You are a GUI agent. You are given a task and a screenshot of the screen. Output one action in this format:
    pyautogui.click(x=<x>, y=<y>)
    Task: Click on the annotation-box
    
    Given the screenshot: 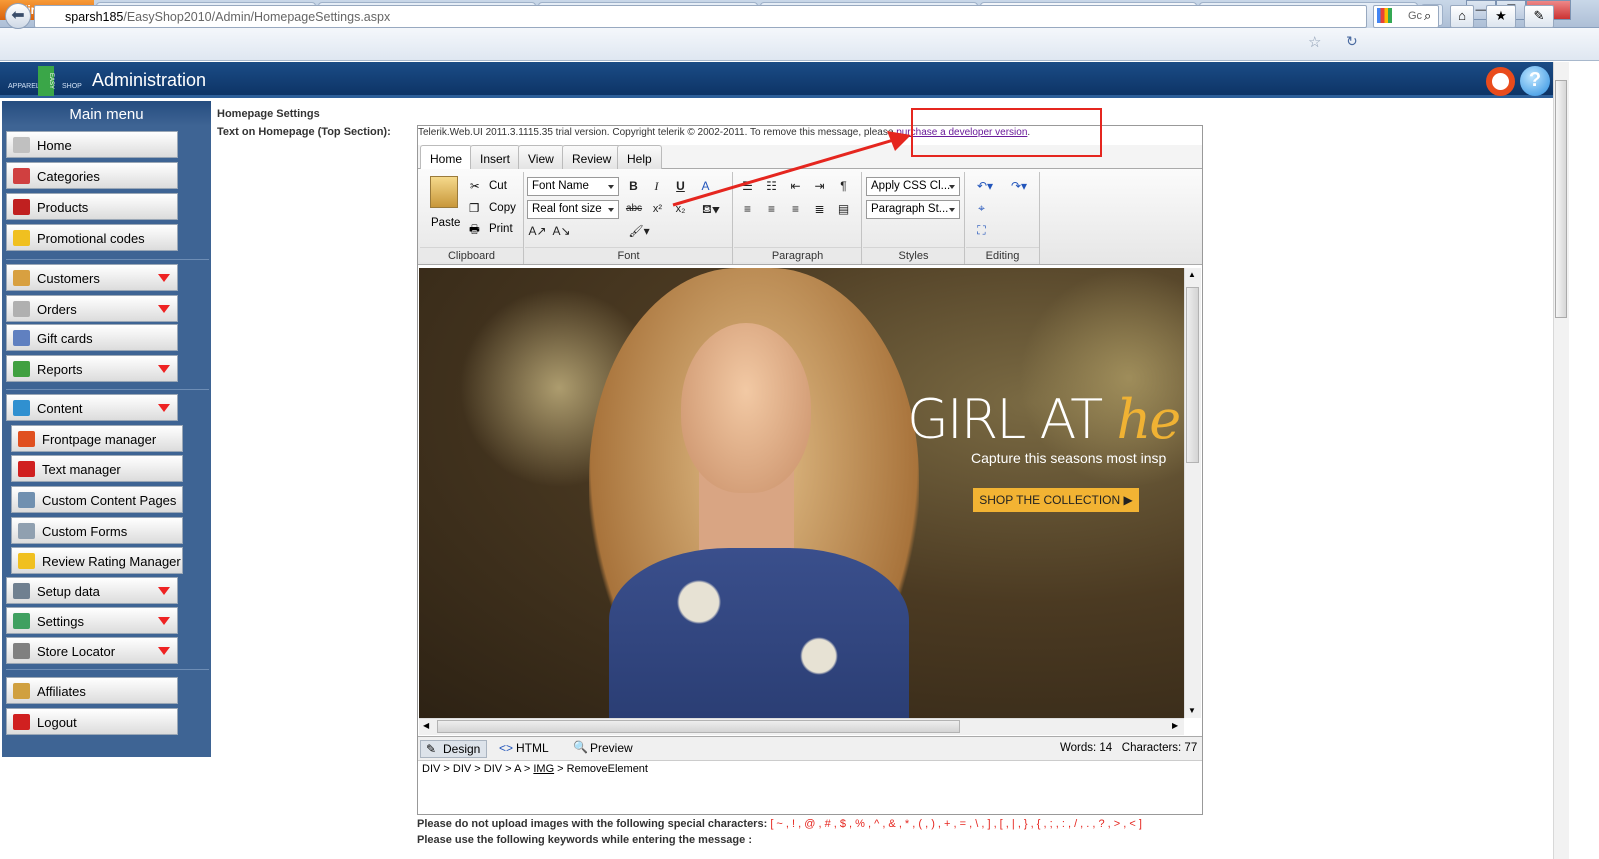 What is the action you would take?
    pyautogui.click(x=1006, y=132)
    